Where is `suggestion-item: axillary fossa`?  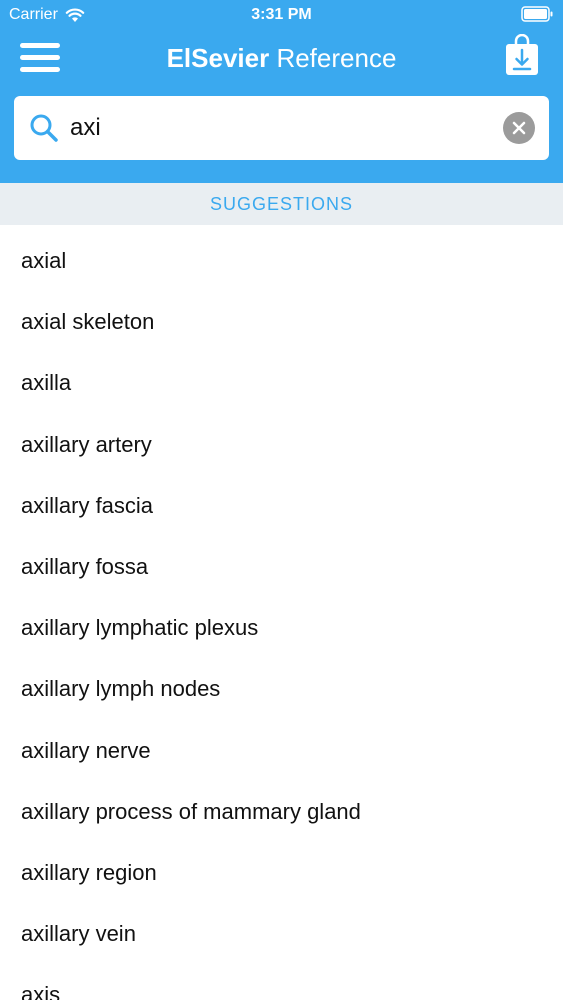
suggestion-item: axillary fossa is located at coordinates (281, 561).